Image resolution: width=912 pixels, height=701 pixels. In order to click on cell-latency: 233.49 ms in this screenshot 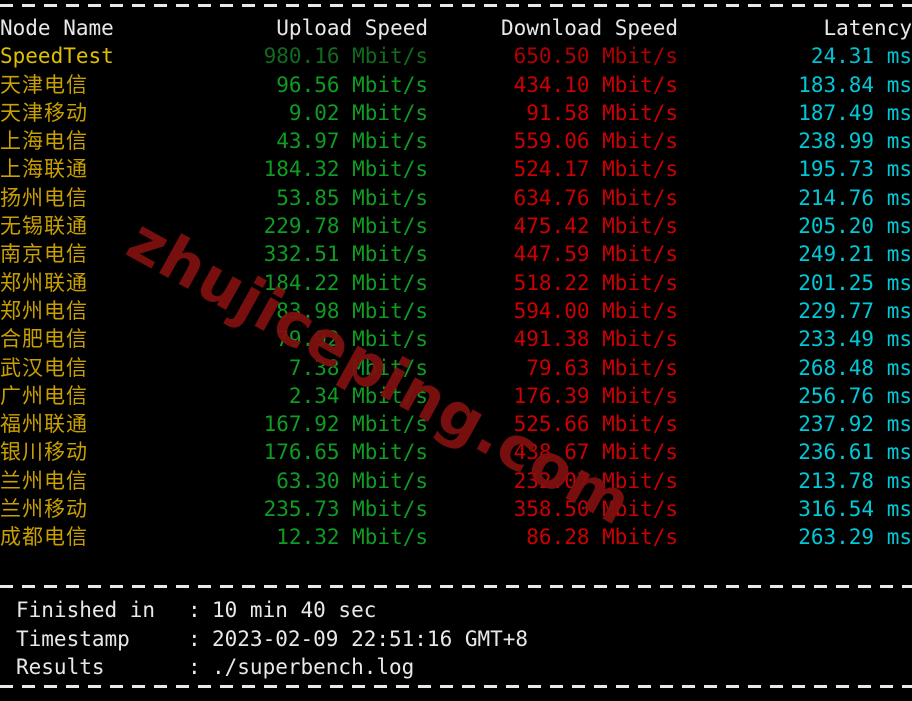, I will do `click(855, 339)`.